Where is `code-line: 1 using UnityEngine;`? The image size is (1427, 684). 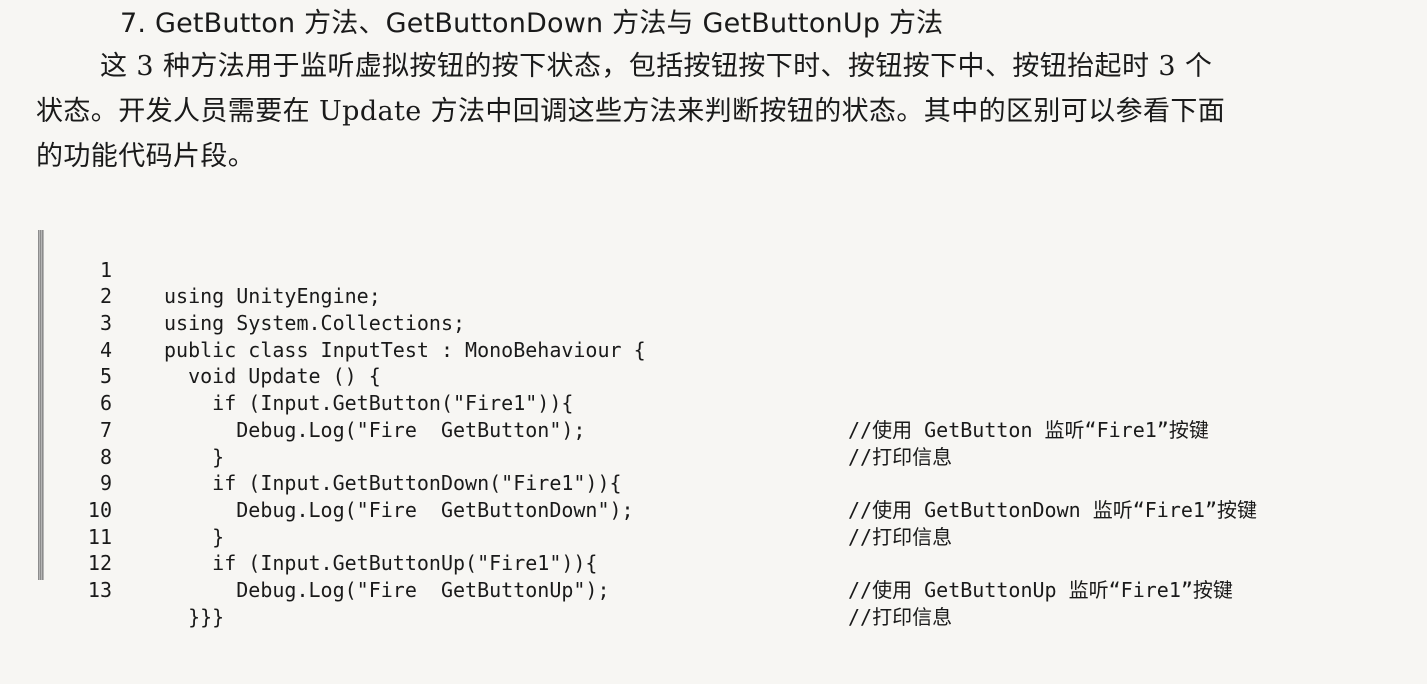
code-line: 1 using UnityEngine; is located at coordinates (740, 269).